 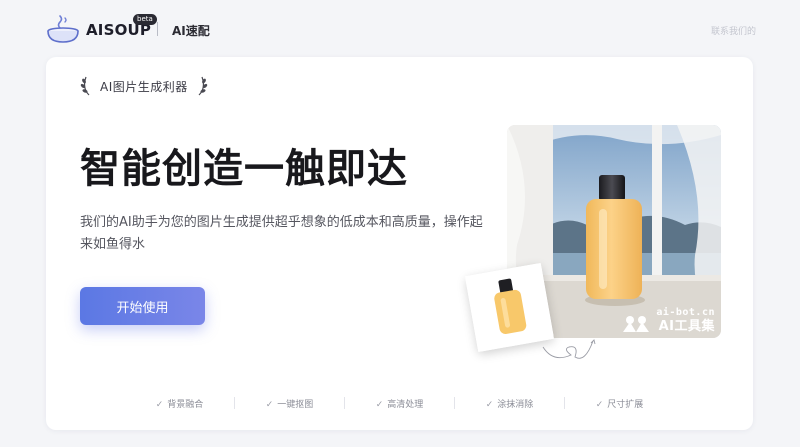 What do you see at coordinates (202, 86) in the screenshot?
I see `laurel-right-icon` at bounding box center [202, 86].